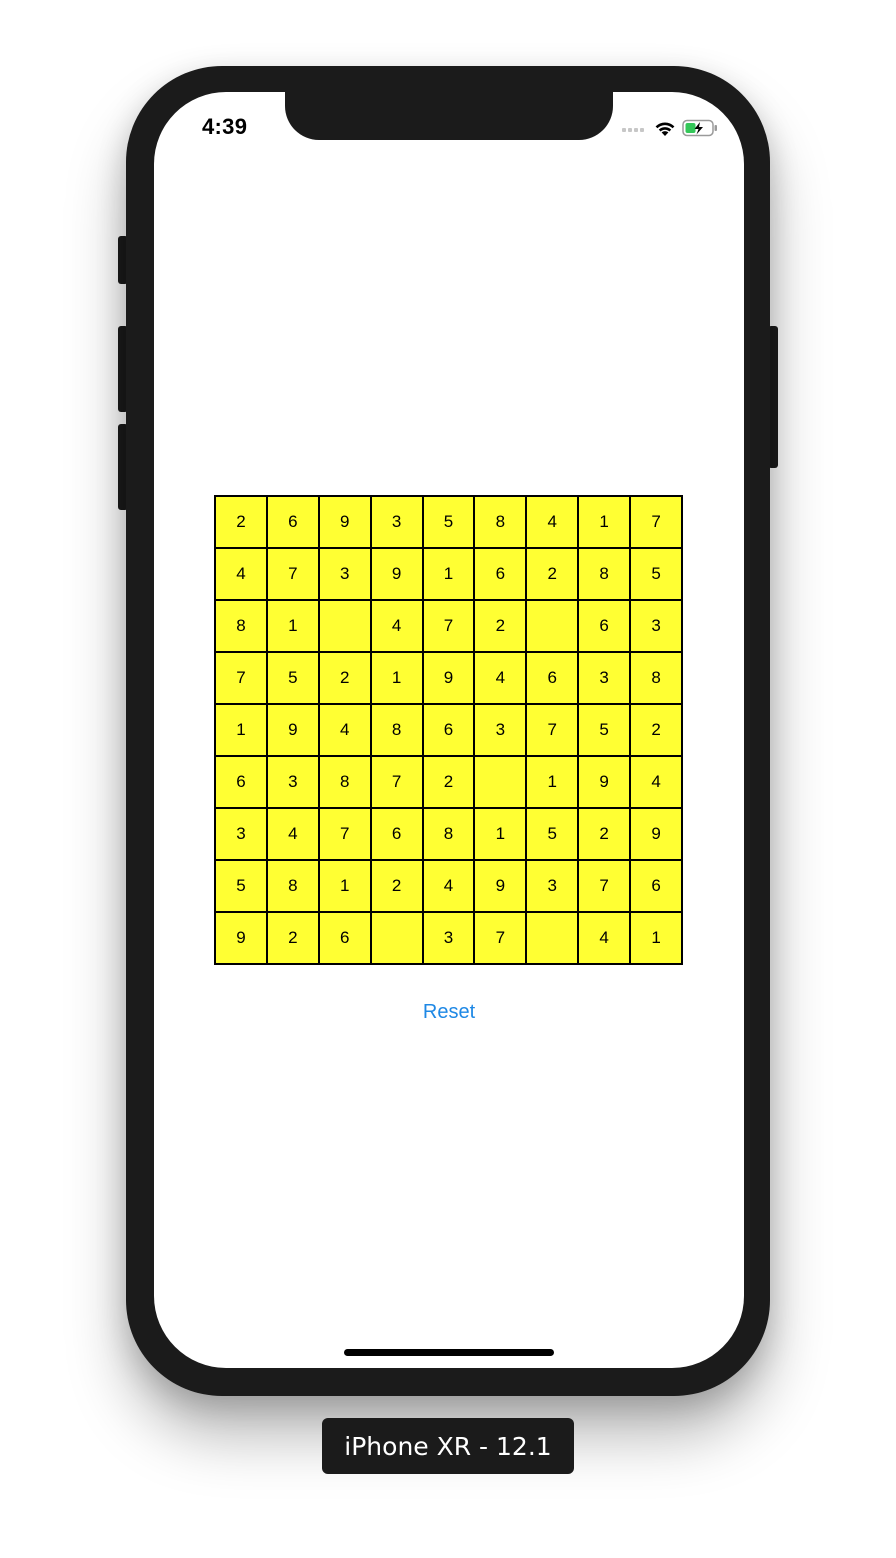 This screenshot has height=1558, width=896. What do you see at coordinates (449, 116) in the screenshot?
I see `notch` at bounding box center [449, 116].